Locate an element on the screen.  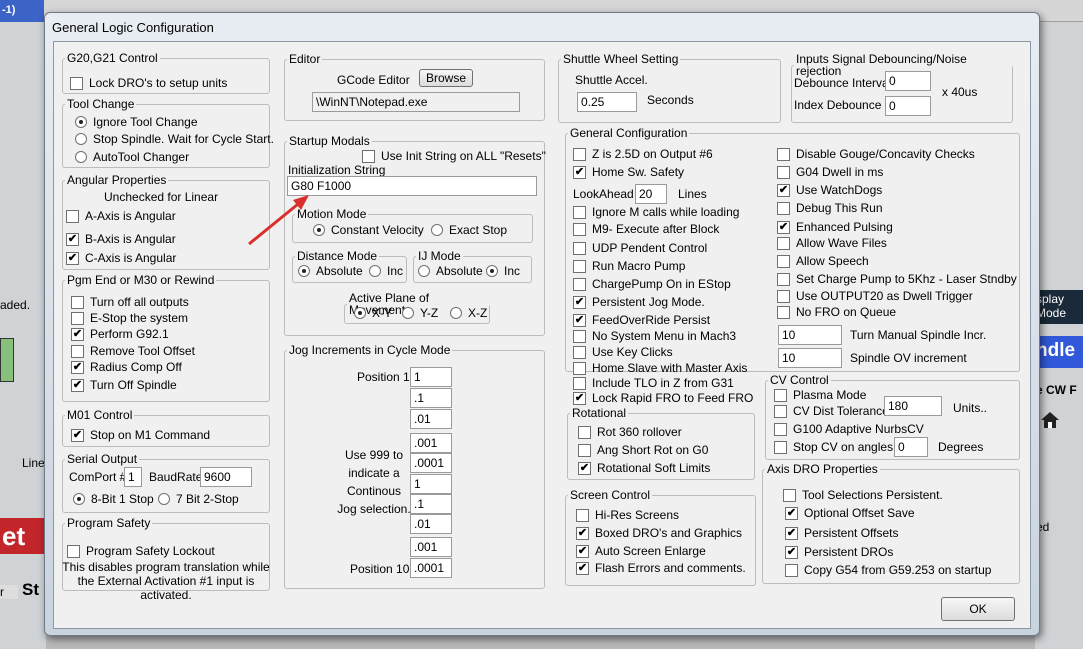
general-checkbox: ✔ Enhanced Pulsing is located at coordinates (835, 227).